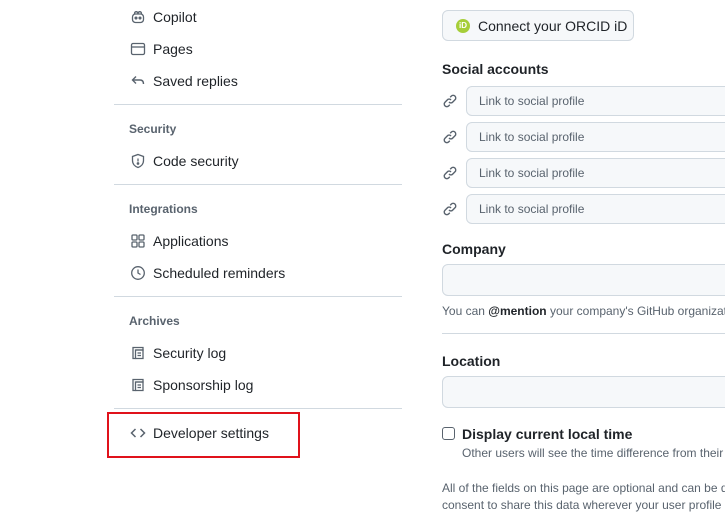 This screenshot has height=512, width=725. I want to click on location-input, so click(583, 392).